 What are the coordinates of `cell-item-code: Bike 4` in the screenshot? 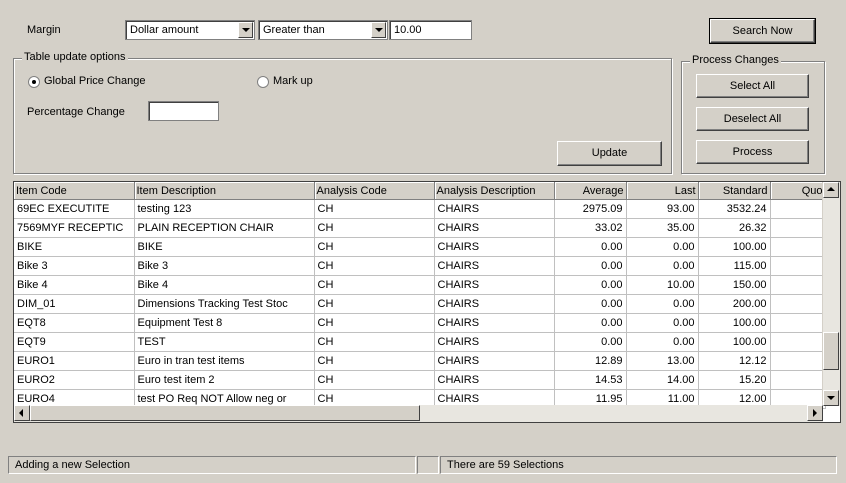 It's located at (74, 285).